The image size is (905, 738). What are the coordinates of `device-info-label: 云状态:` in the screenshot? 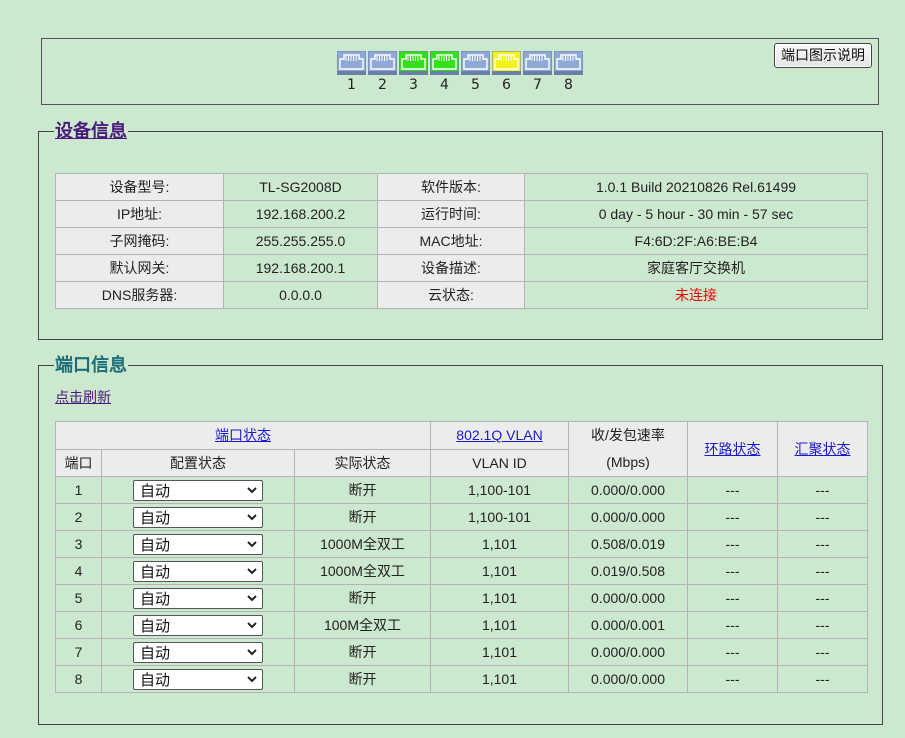 It's located at (451, 295).